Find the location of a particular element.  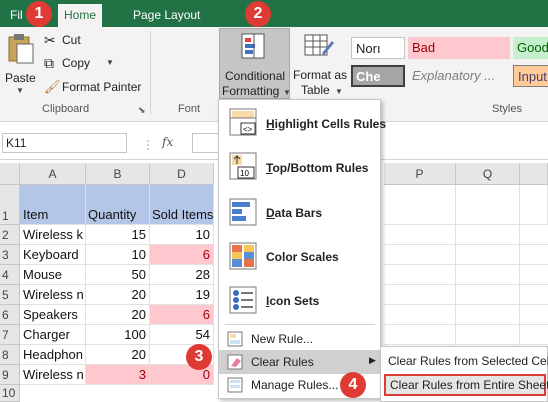

row-header: 8 is located at coordinates (10, 355).